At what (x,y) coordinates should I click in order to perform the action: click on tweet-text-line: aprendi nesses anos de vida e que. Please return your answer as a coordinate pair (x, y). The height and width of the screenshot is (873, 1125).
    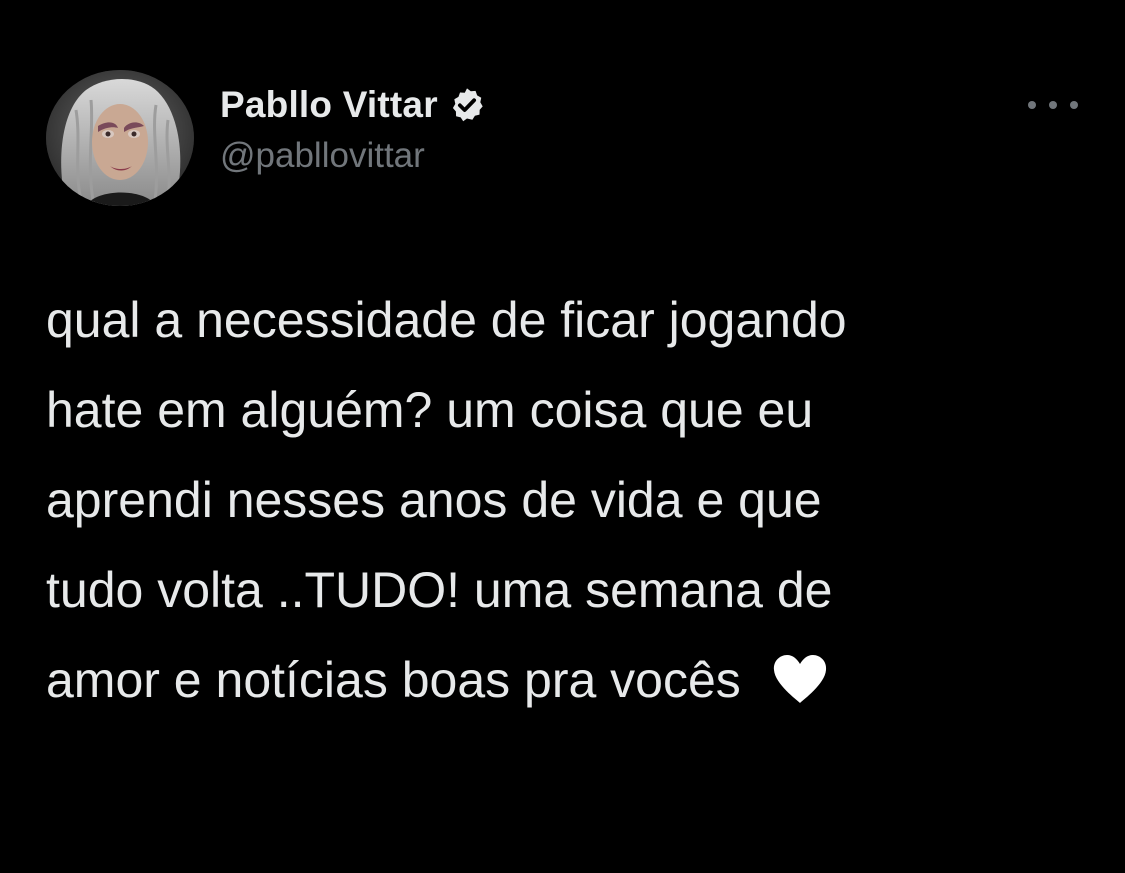
    Looking at the image, I should click on (434, 500).